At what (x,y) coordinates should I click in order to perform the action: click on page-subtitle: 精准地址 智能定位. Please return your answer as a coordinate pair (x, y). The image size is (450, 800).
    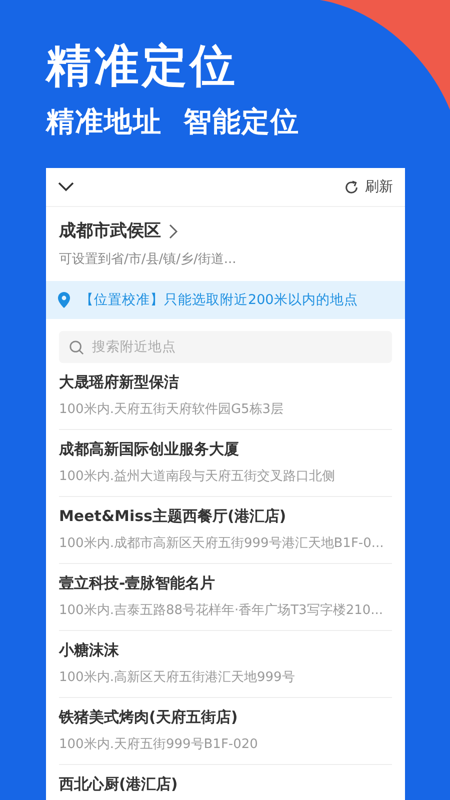
    Looking at the image, I should click on (173, 122).